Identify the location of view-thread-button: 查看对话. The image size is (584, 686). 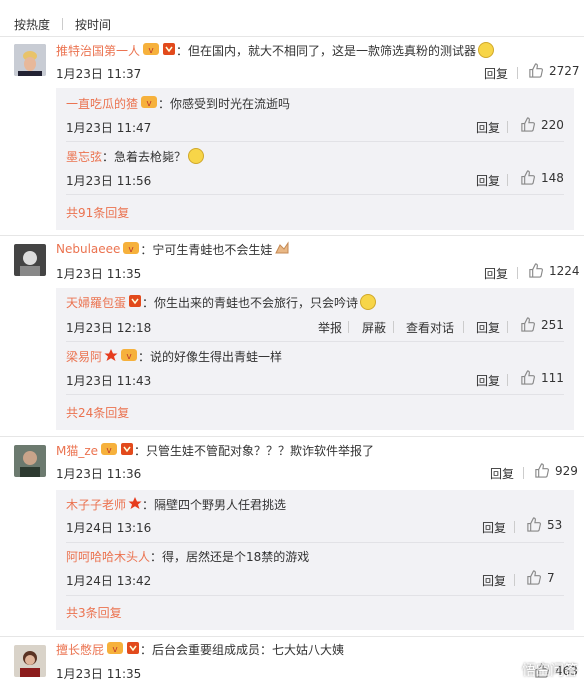
(430, 327).